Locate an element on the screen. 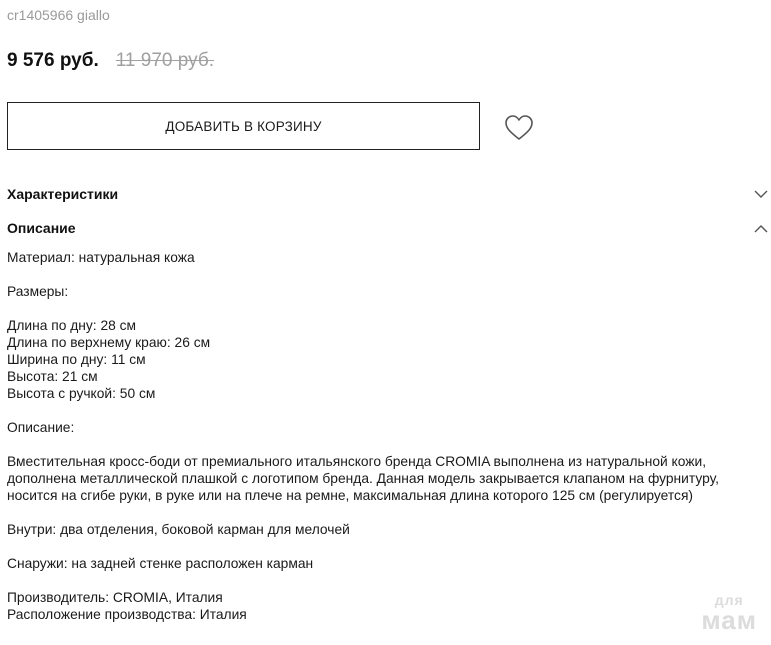 The height and width of the screenshot is (645, 771). old-price: 11 970 руб. is located at coordinates (164, 60).